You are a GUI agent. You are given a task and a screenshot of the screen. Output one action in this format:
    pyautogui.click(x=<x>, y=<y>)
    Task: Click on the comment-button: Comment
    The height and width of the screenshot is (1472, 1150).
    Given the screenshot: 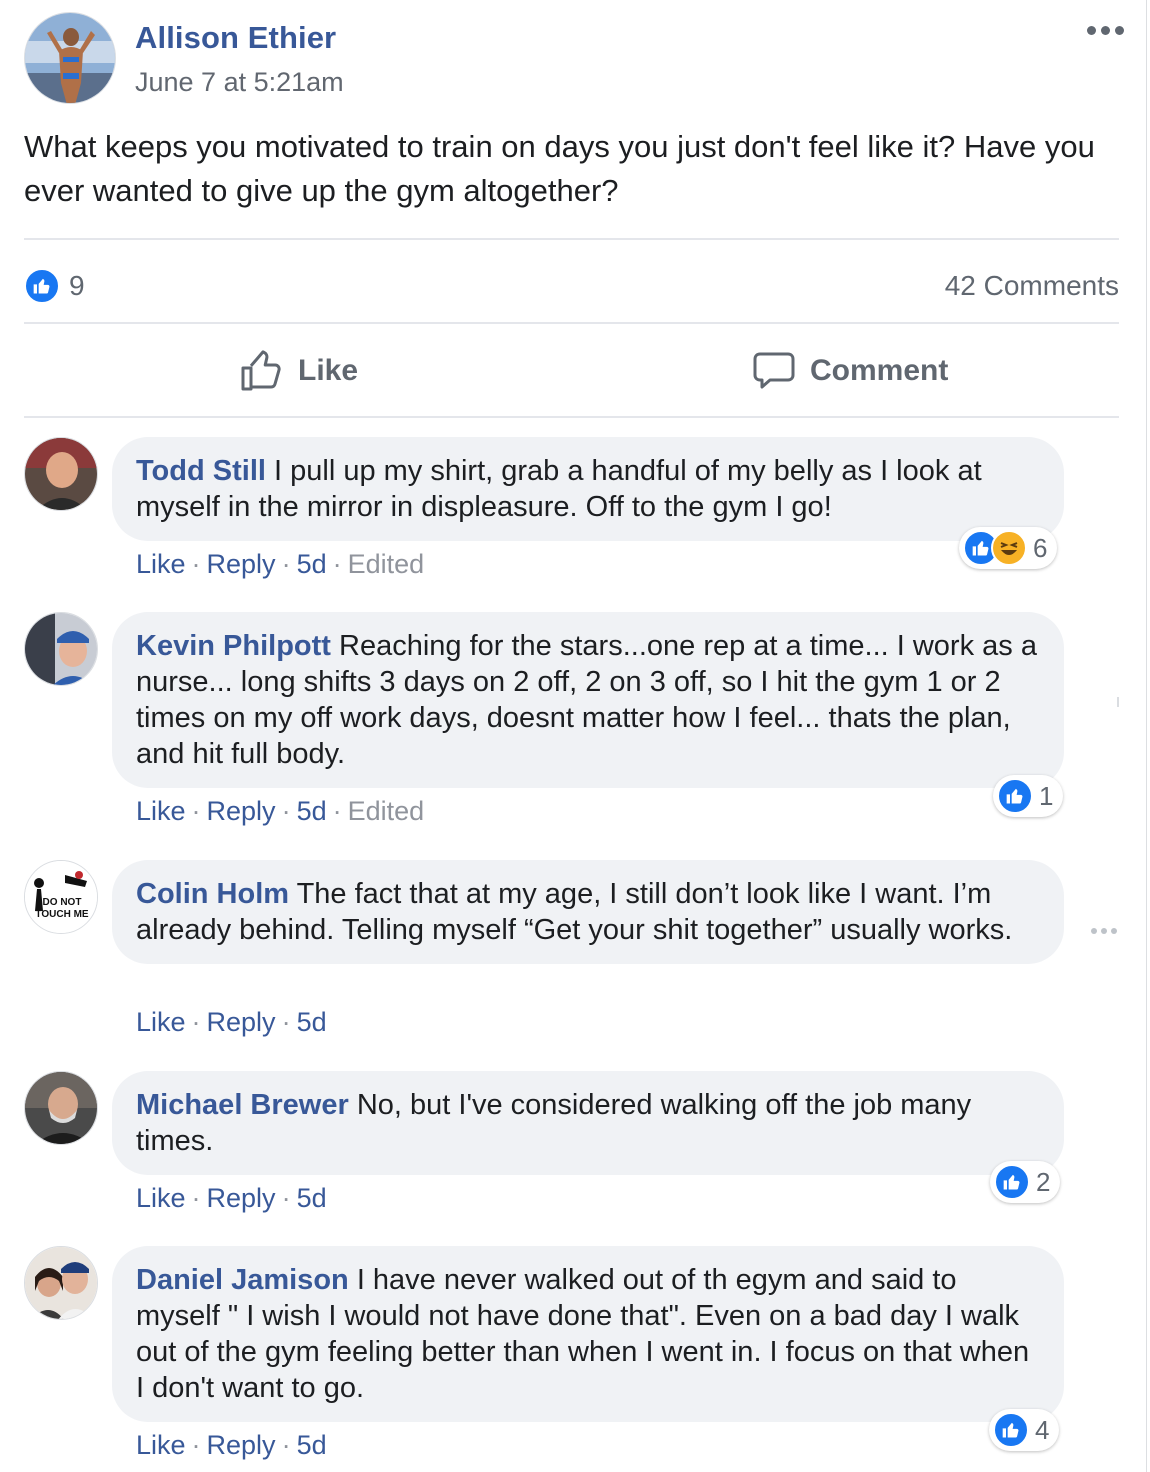 What is the action you would take?
    pyautogui.click(x=850, y=371)
    